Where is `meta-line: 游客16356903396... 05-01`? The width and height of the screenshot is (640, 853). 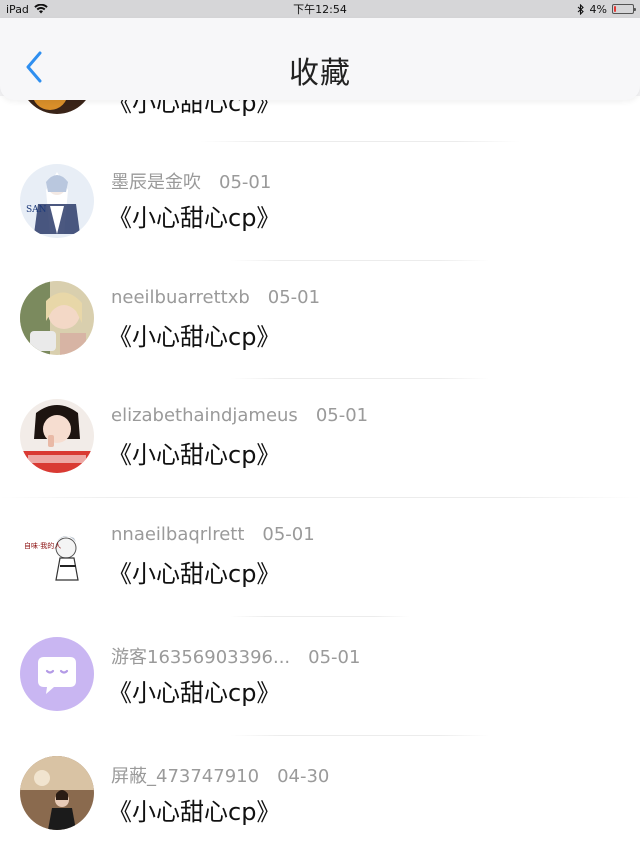
meta-line: 游客16356903396... 05-01 is located at coordinates (235, 656).